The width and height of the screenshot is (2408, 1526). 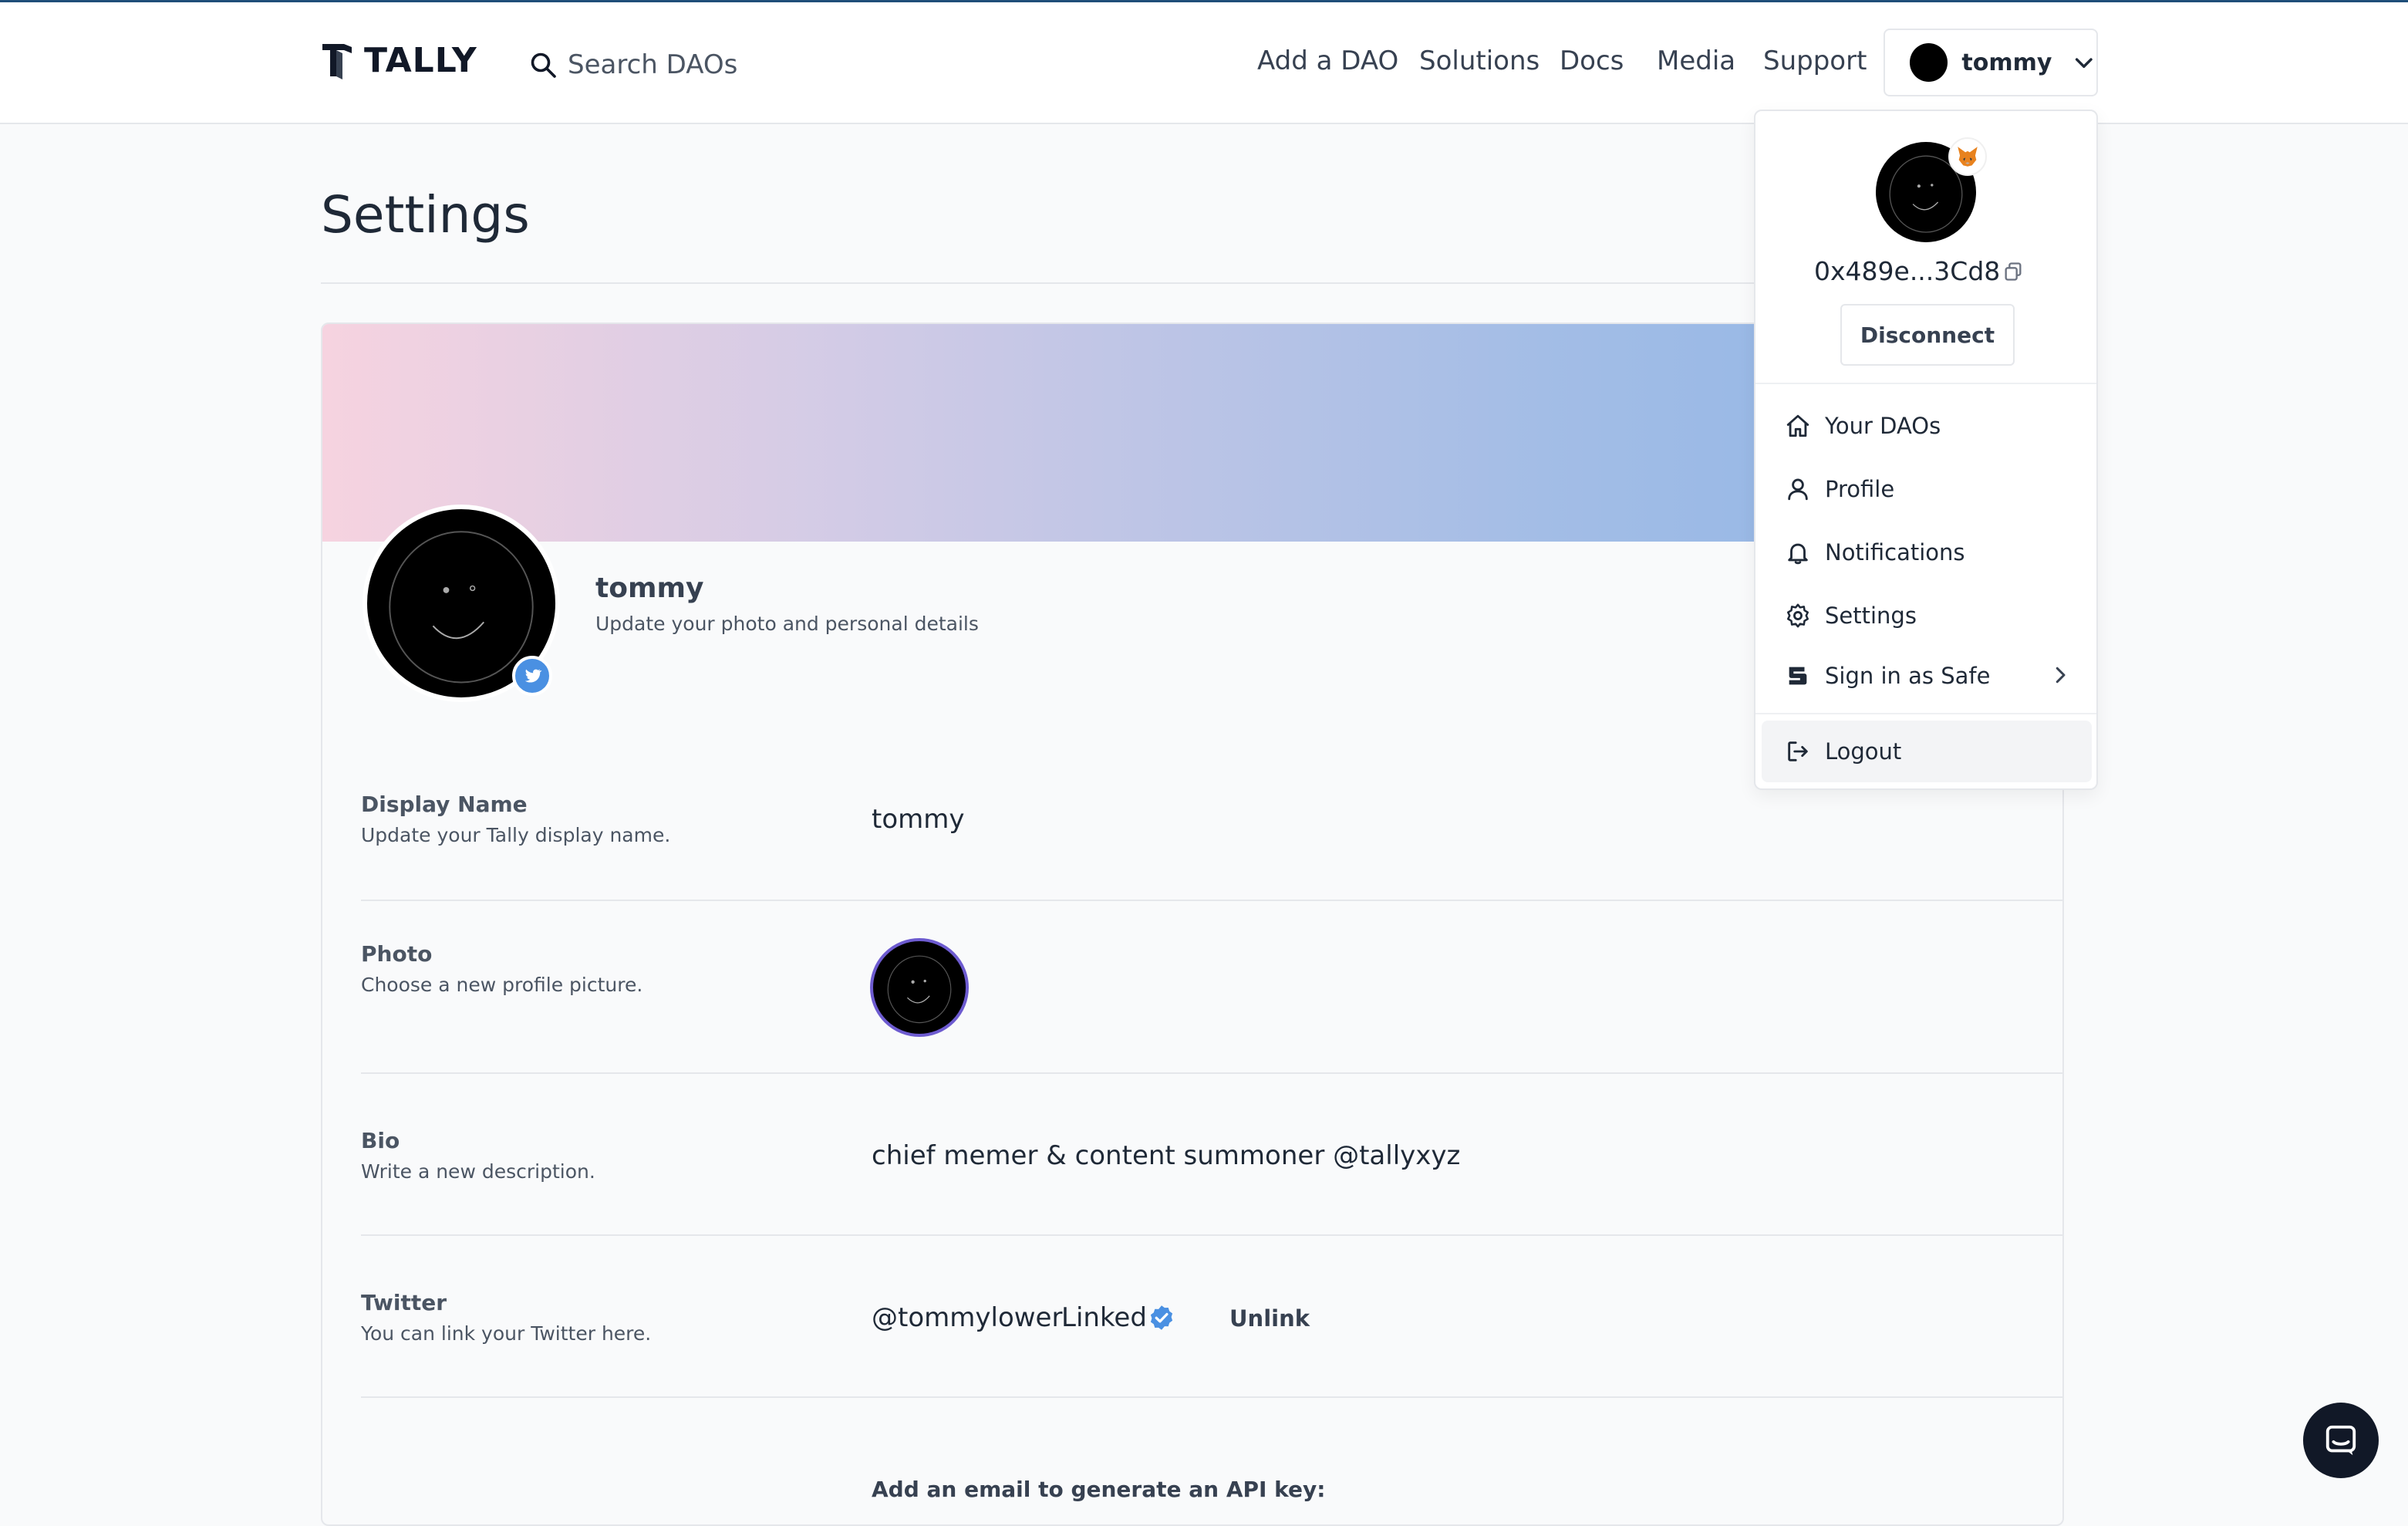 I want to click on gear-icon, so click(x=1798, y=615).